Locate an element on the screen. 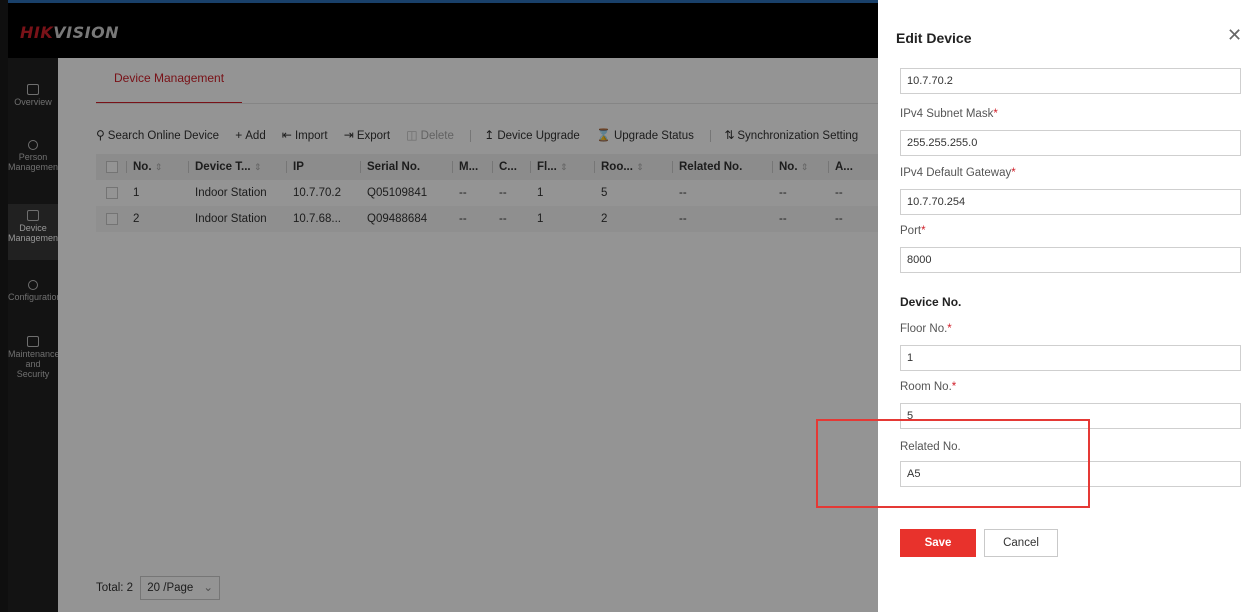  close-icon: ✕ is located at coordinates (1234, 35).